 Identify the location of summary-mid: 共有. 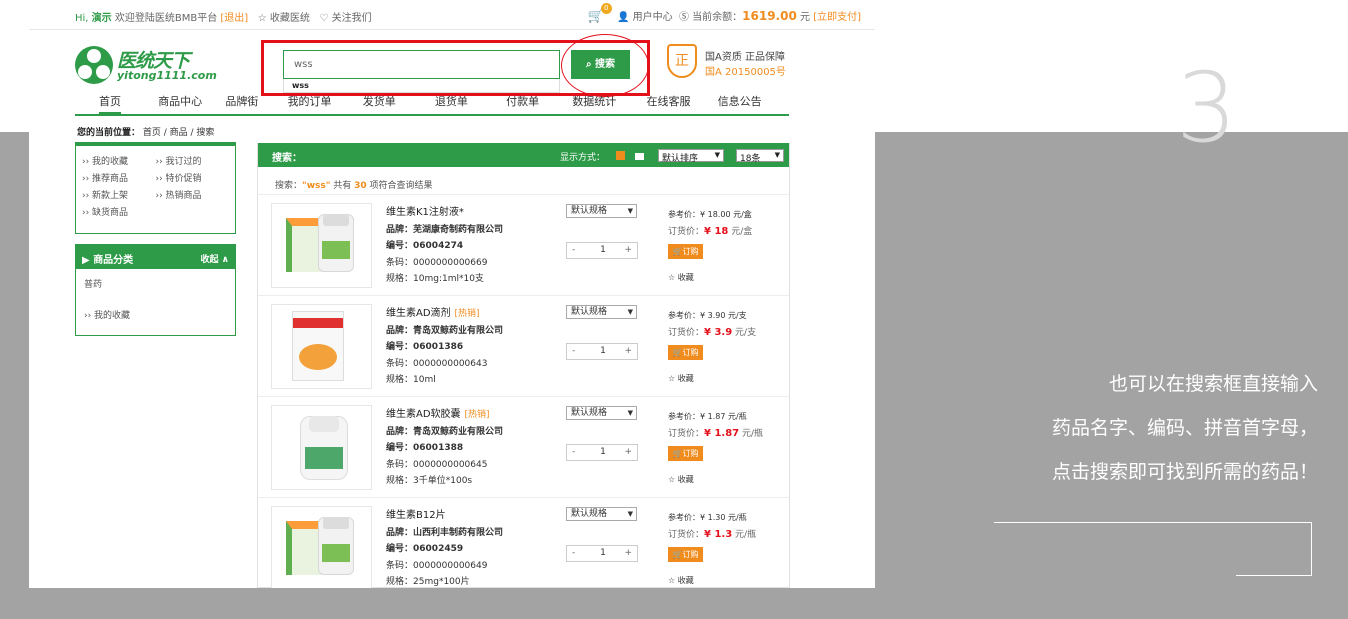
(342, 186).